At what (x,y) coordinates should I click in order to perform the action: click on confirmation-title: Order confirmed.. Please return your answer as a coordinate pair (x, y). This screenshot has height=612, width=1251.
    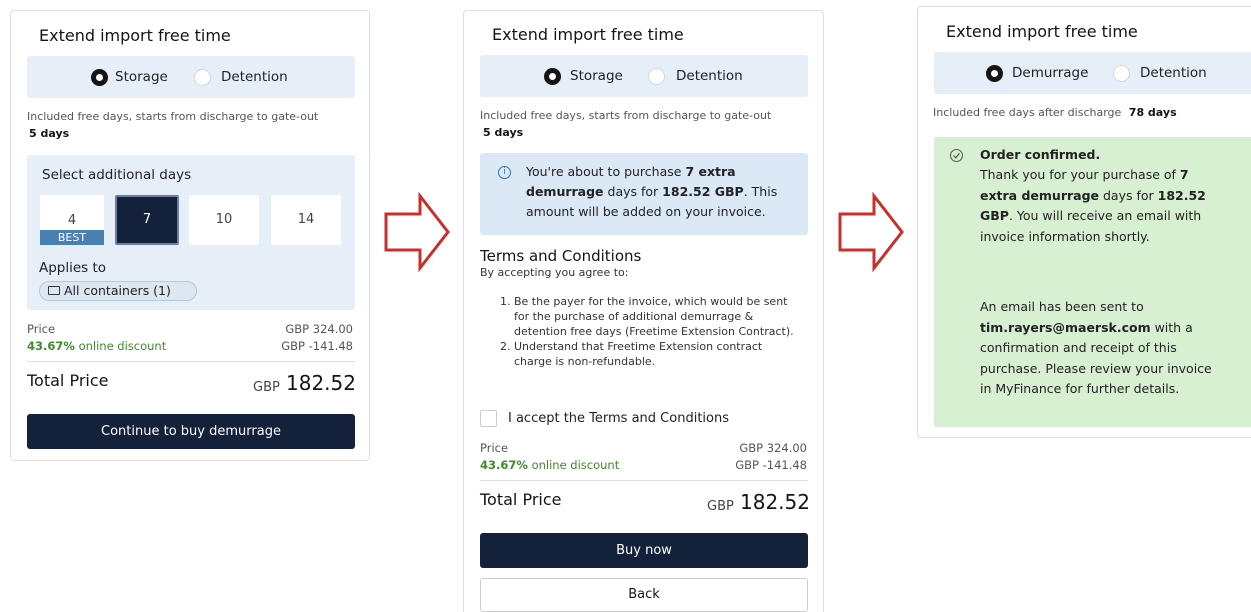
    Looking at the image, I should click on (1040, 154).